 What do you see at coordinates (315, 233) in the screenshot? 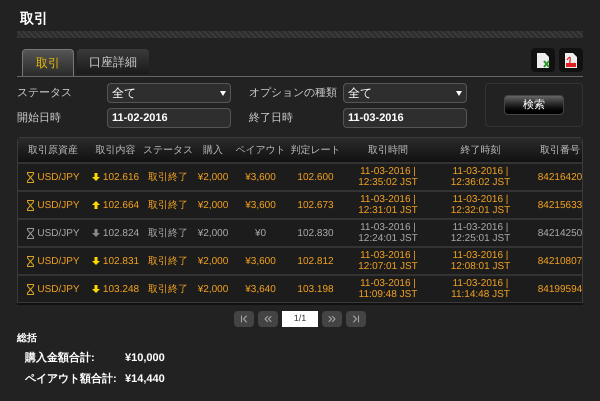
I see `table-cell: 102.830` at bounding box center [315, 233].